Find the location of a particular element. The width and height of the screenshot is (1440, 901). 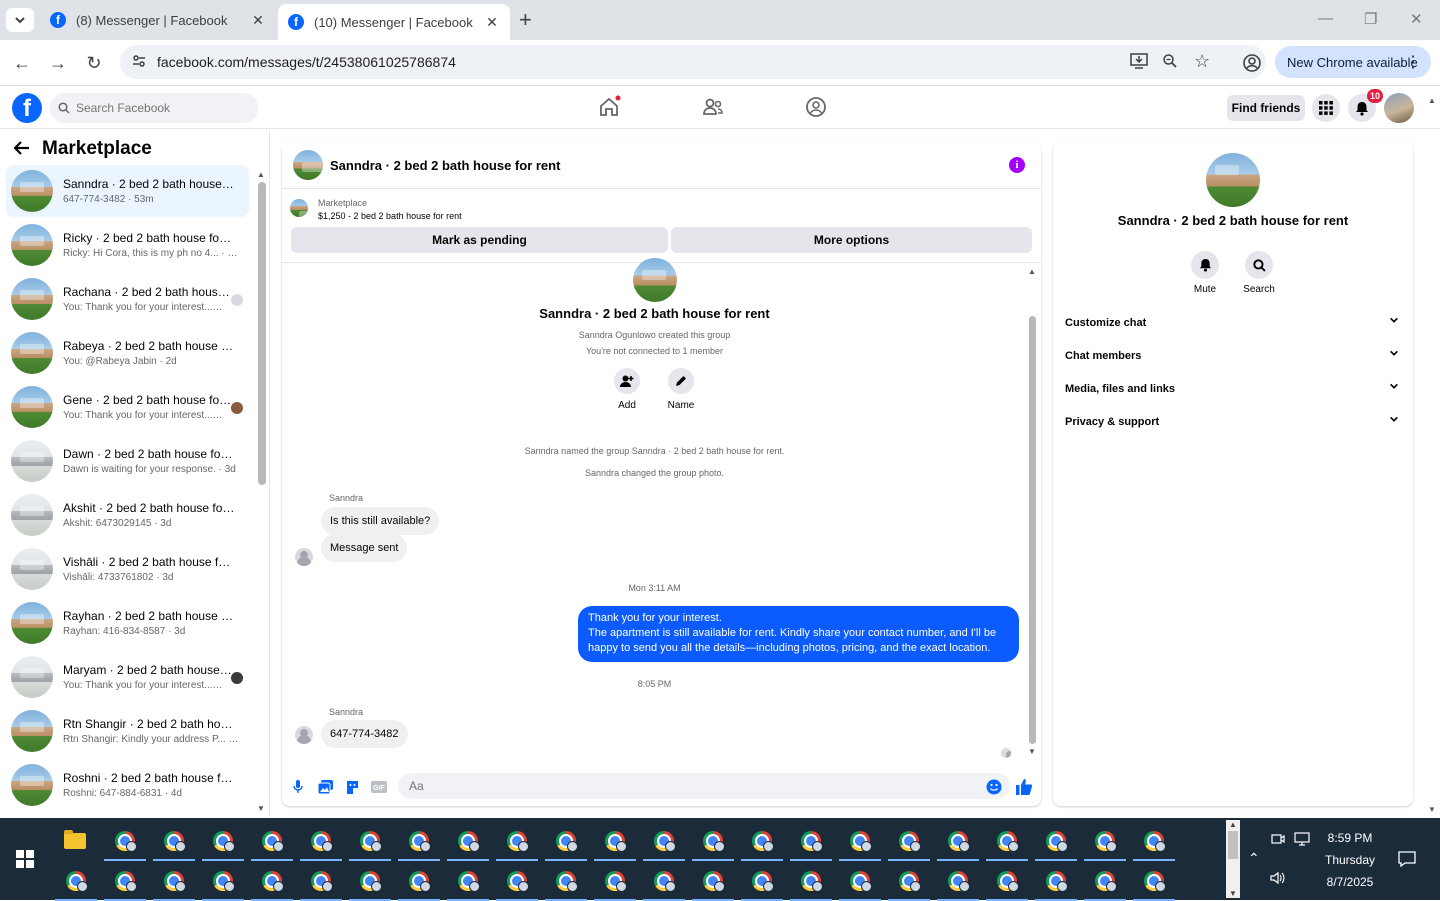

page-scroll-up-icon: ▲ is located at coordinates (1432, 100).